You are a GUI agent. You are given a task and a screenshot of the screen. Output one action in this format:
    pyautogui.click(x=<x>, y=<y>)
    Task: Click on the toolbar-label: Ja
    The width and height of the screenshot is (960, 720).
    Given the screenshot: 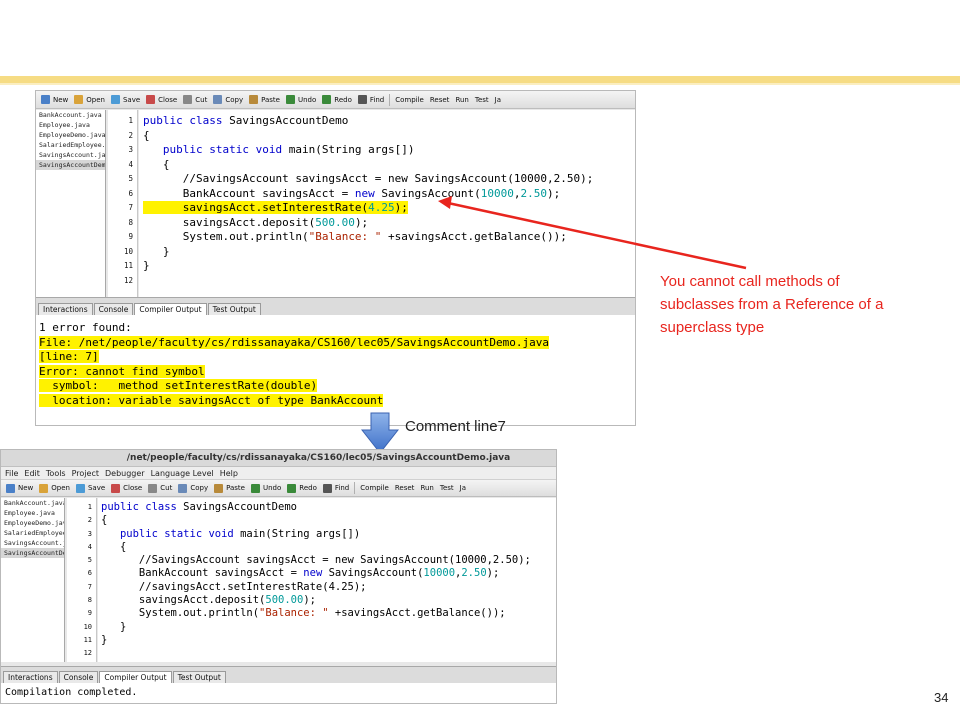 What is the action you would take?
    pyautogui.click(x=498, y=99)
    